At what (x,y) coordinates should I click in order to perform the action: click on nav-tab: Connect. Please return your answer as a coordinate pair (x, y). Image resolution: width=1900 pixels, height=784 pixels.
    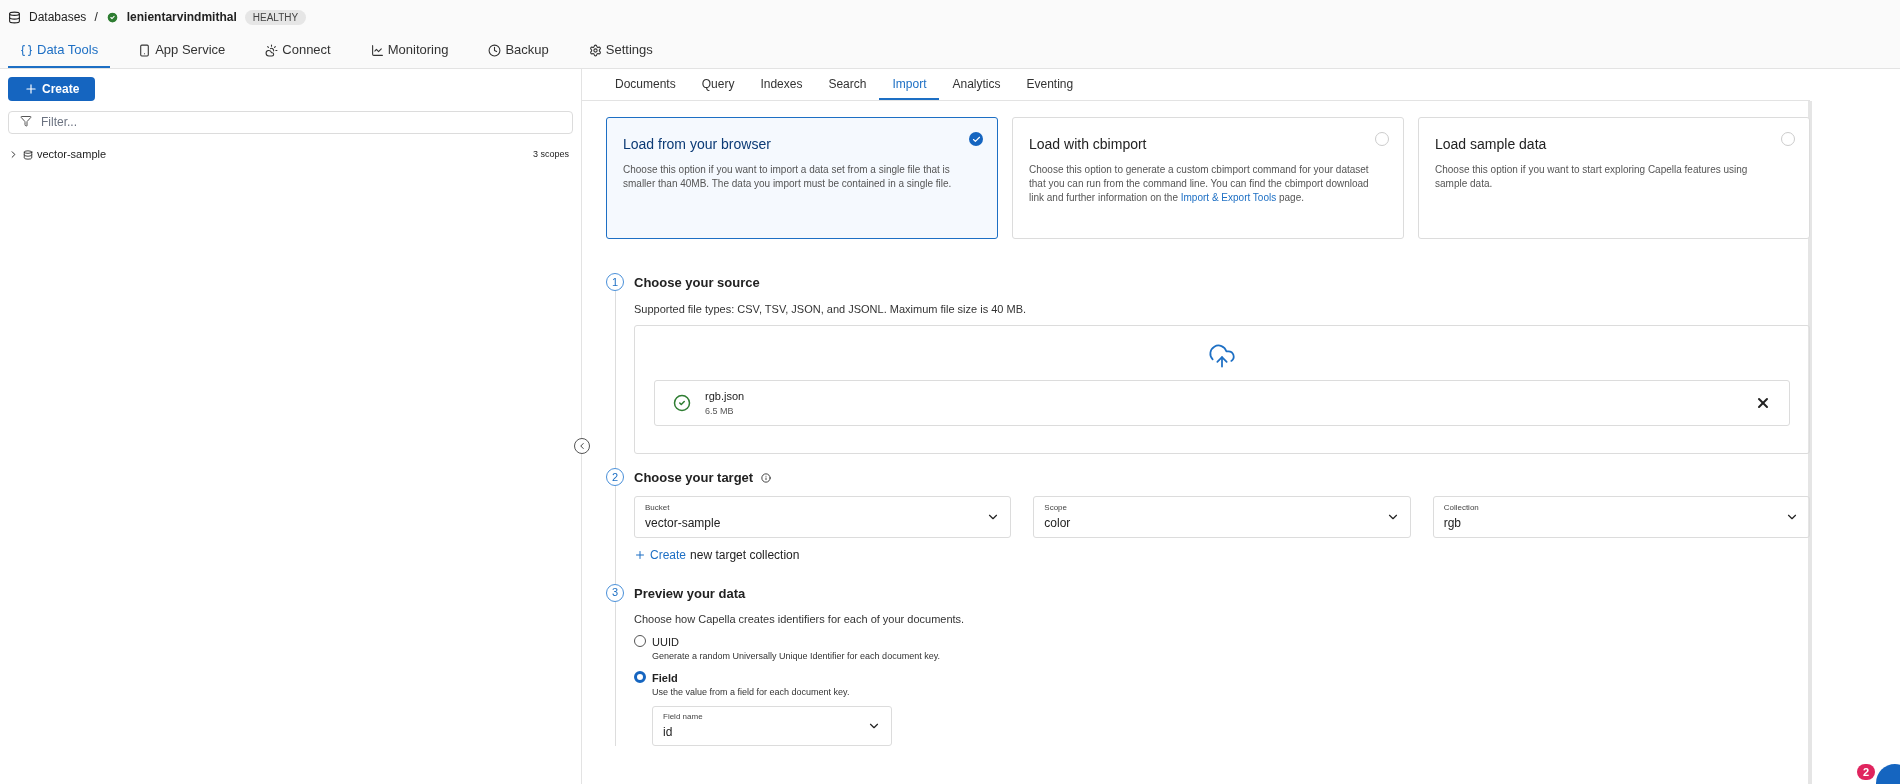
    Looking at the image, I should click on (298, 51).